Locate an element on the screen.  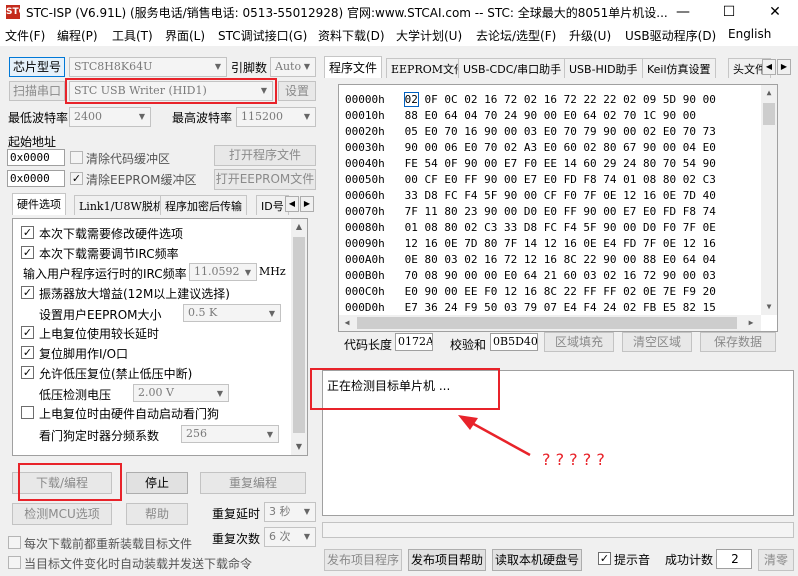
tab-keil: Keil仿真设置 is located at coordinates (679, 68).